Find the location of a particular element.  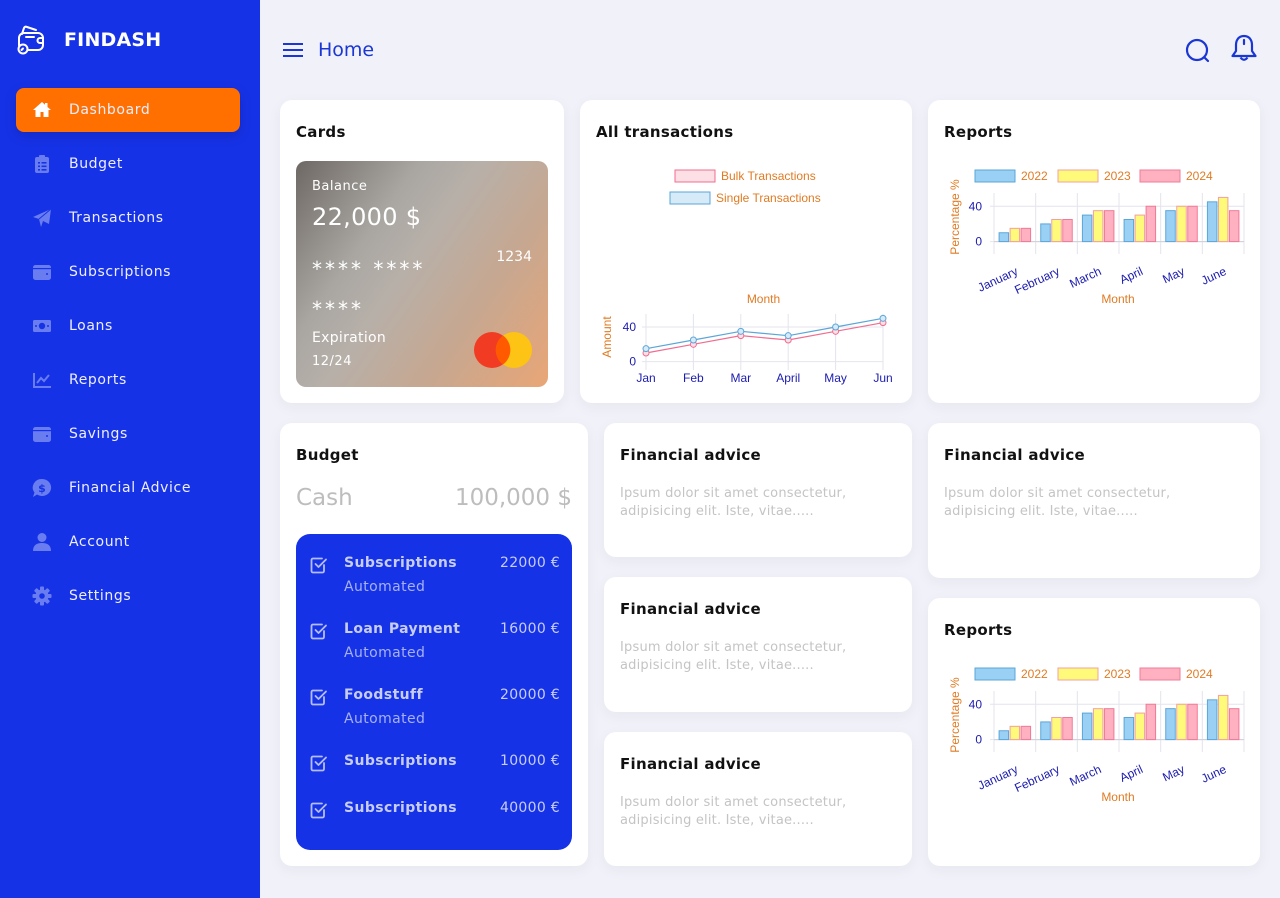

sidebar-item-label: Dashboard is located at coordinates (110, 110).